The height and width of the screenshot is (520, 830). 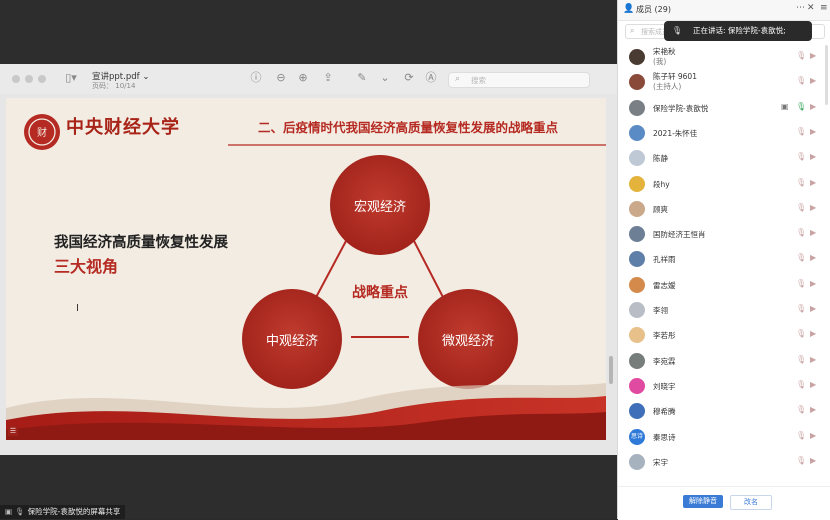 I want to click on member-name: 宋宇, so click(x=660, y=462).